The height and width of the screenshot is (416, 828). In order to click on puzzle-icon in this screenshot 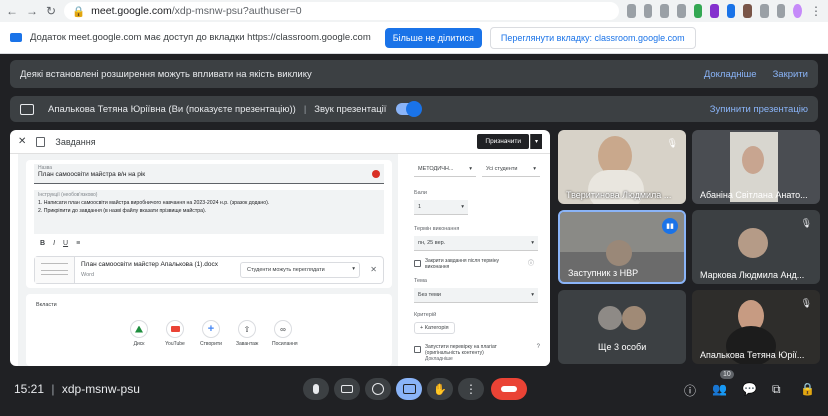, I will do `click(764, 11)`.